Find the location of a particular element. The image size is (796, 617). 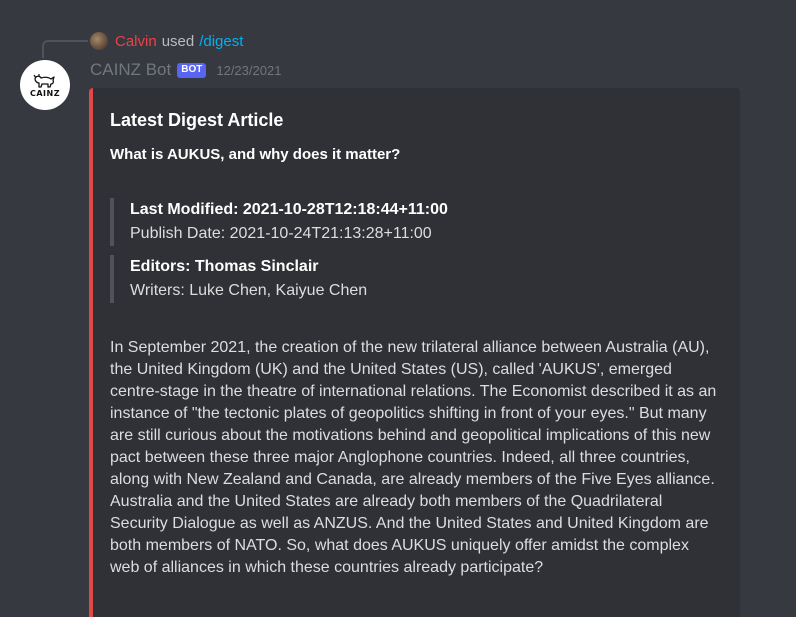

bot-badge: BOT is located at coordinates (192, 70).